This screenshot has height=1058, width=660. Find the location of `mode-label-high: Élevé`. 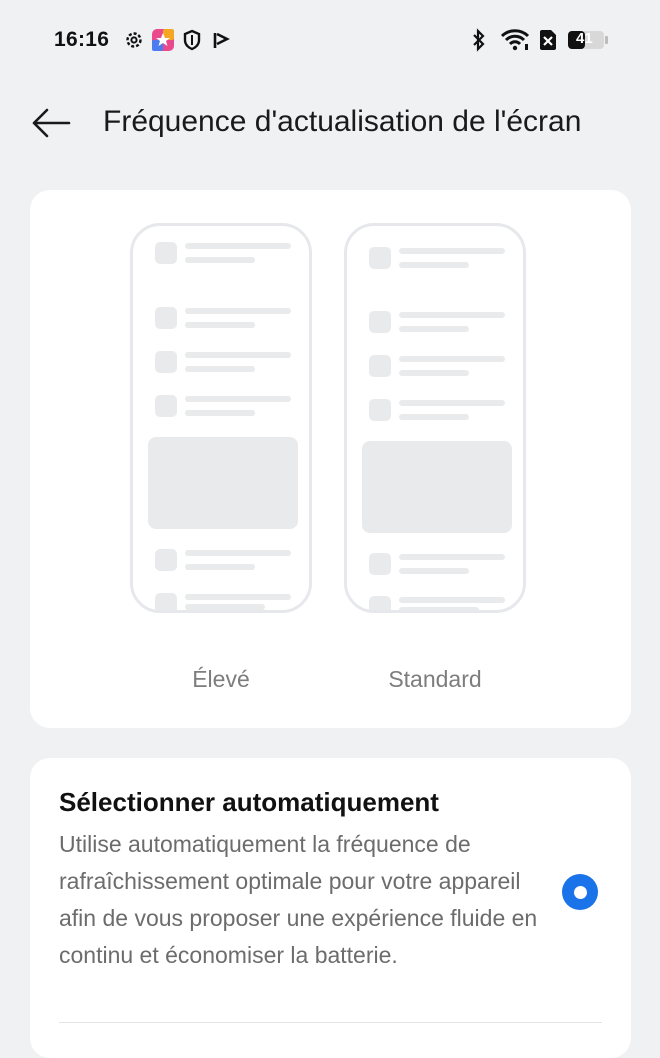

mode-label-high: Élevé is located at coordinates (221, 679).